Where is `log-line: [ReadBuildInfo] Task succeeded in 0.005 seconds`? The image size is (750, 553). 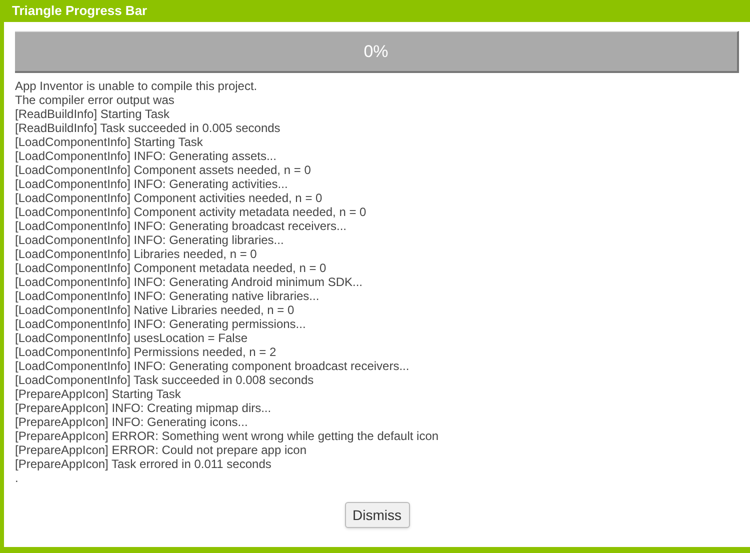 log-line: [ReadBuildInfo] Task succeeded in 0.005 seconds is located at coordinates (148, 128).